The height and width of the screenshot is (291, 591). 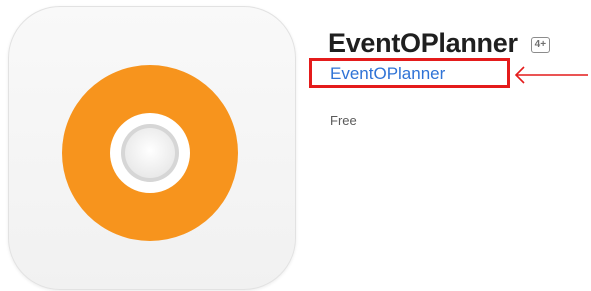 I want to click on age-rating-badge: 4+, so click(x=540, y=44).